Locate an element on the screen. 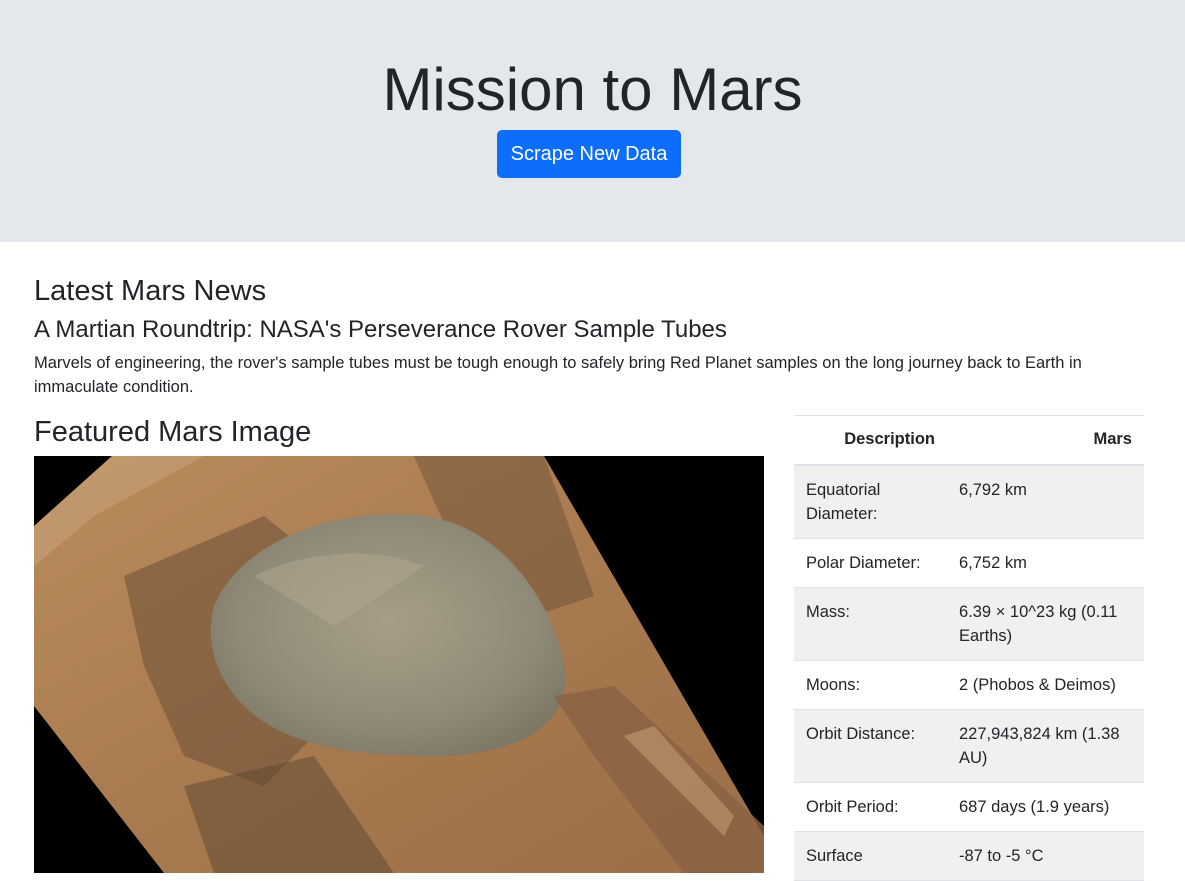  fact-label: Equatorial Diameter: is located at coordinates (870, 501).